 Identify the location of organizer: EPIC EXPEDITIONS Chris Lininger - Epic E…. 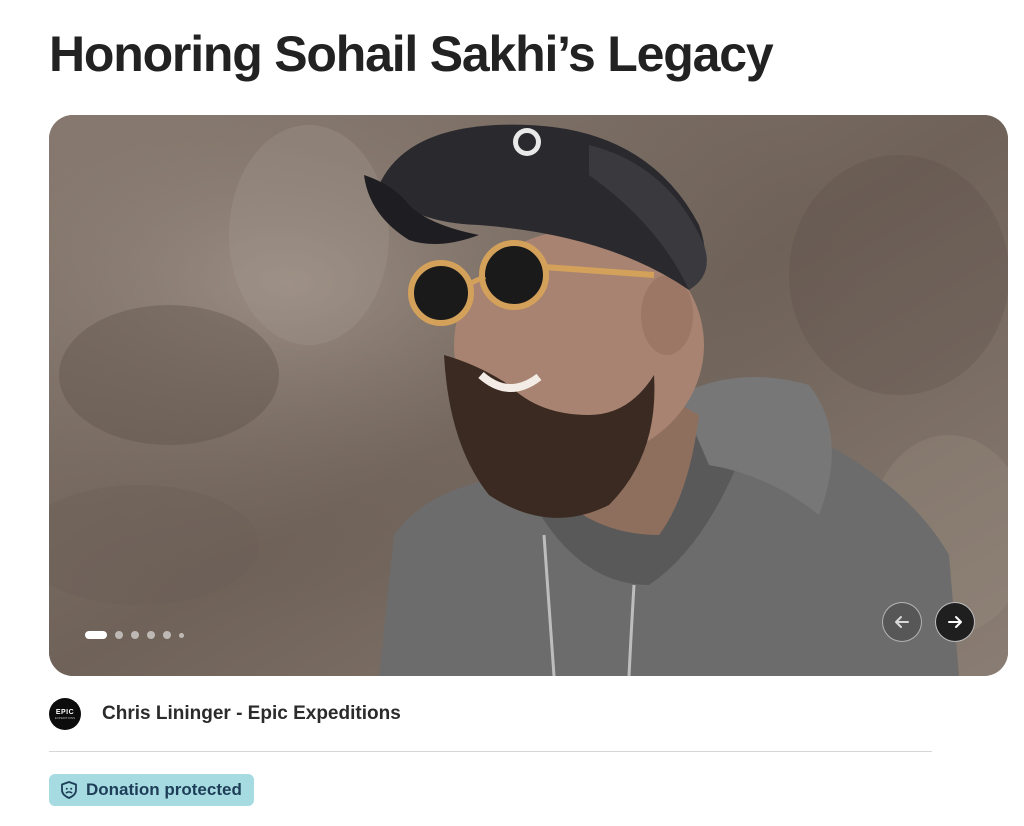
(225, 714).